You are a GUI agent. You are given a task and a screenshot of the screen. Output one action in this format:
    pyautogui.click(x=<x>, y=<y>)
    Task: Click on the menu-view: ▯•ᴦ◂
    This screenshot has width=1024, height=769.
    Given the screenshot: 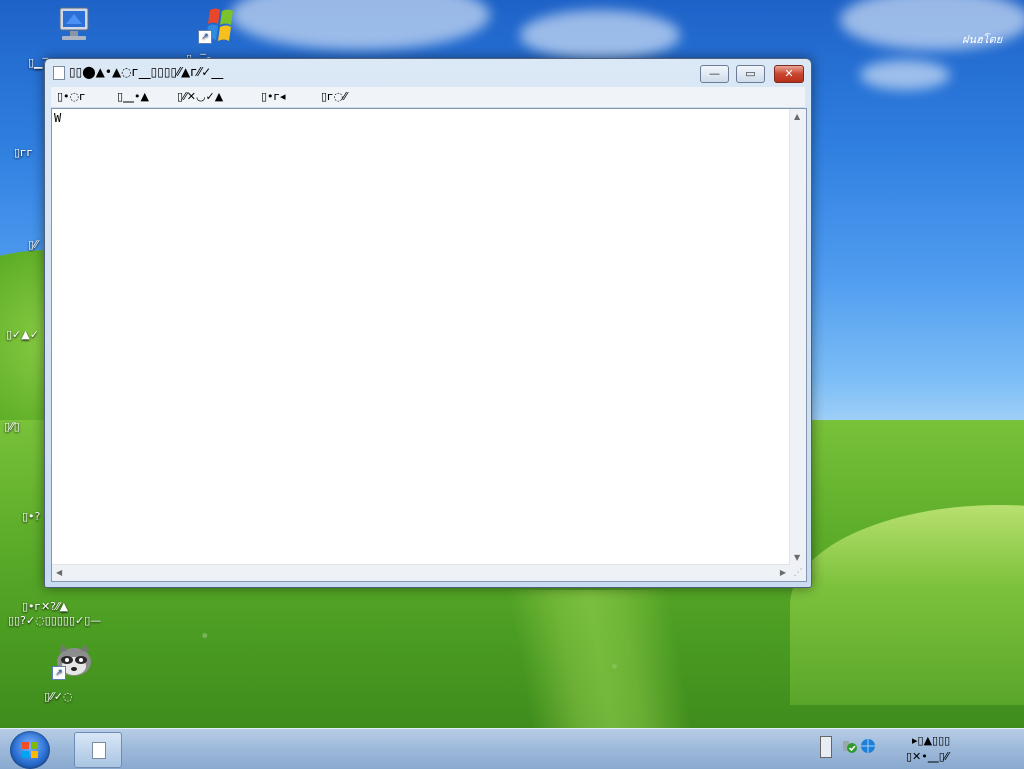 What is the action you would take?
    pyautogui.click(x=273, y=96)
    